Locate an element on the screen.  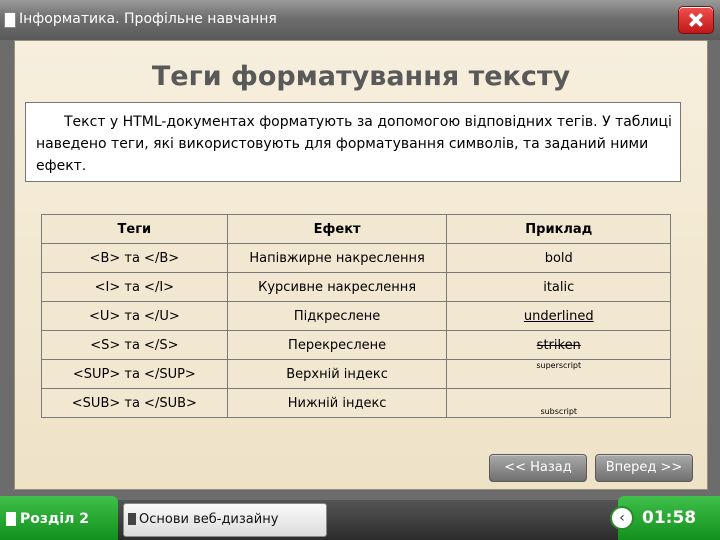
example-underlined: underlined is located at coordinates (558, 316).